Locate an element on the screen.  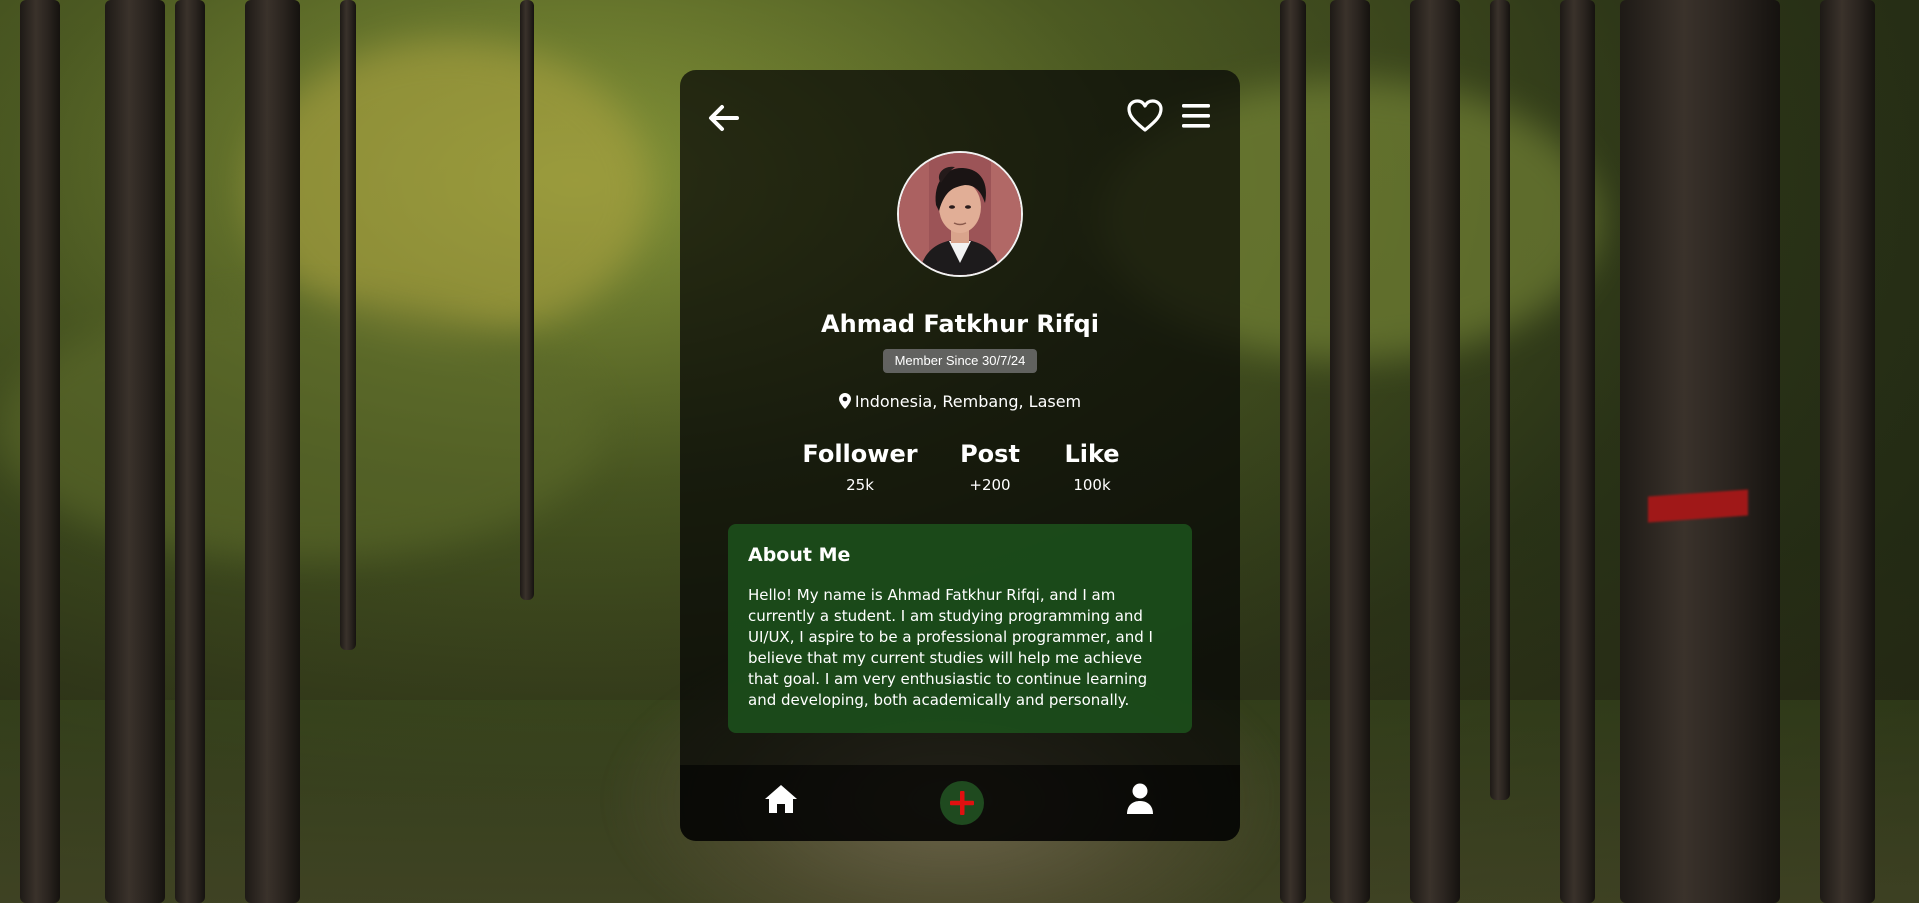
about-title: About Me is located at coordinates (799, 555).